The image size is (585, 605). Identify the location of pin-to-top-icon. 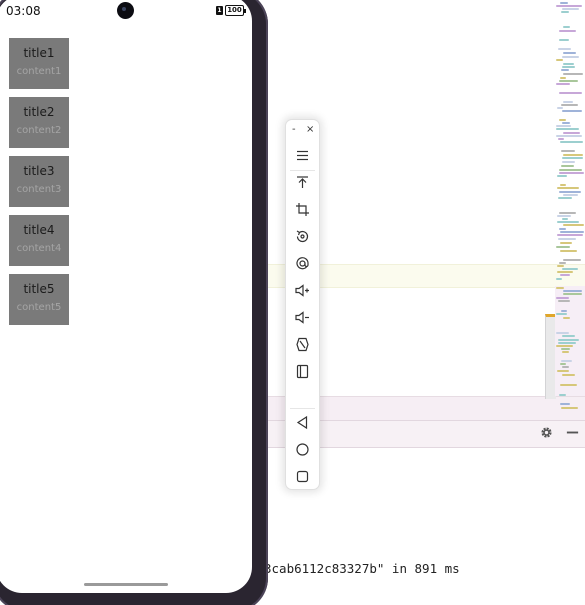
(302, 182).